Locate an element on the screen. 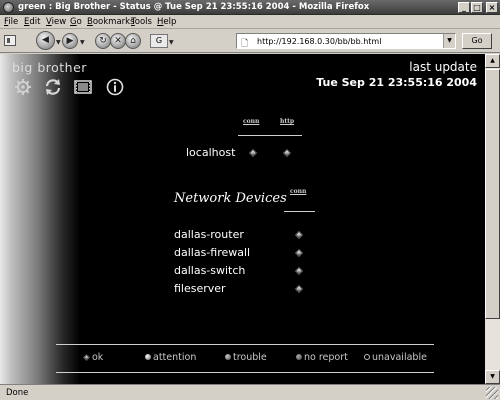 The width and height of the screenshot is (500, 400). menu-bookmarks: Bookmarks is located at coordinates (111, 22).